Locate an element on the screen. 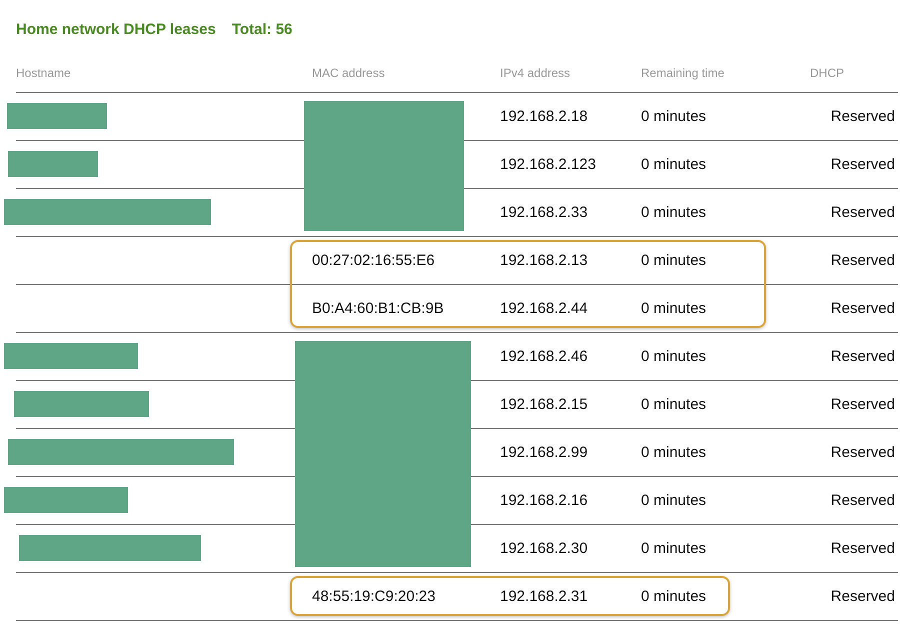 This screenshot has width=919, height=629. table-cell-text: 192.168.2.33 is located at coordinates (544, 212).